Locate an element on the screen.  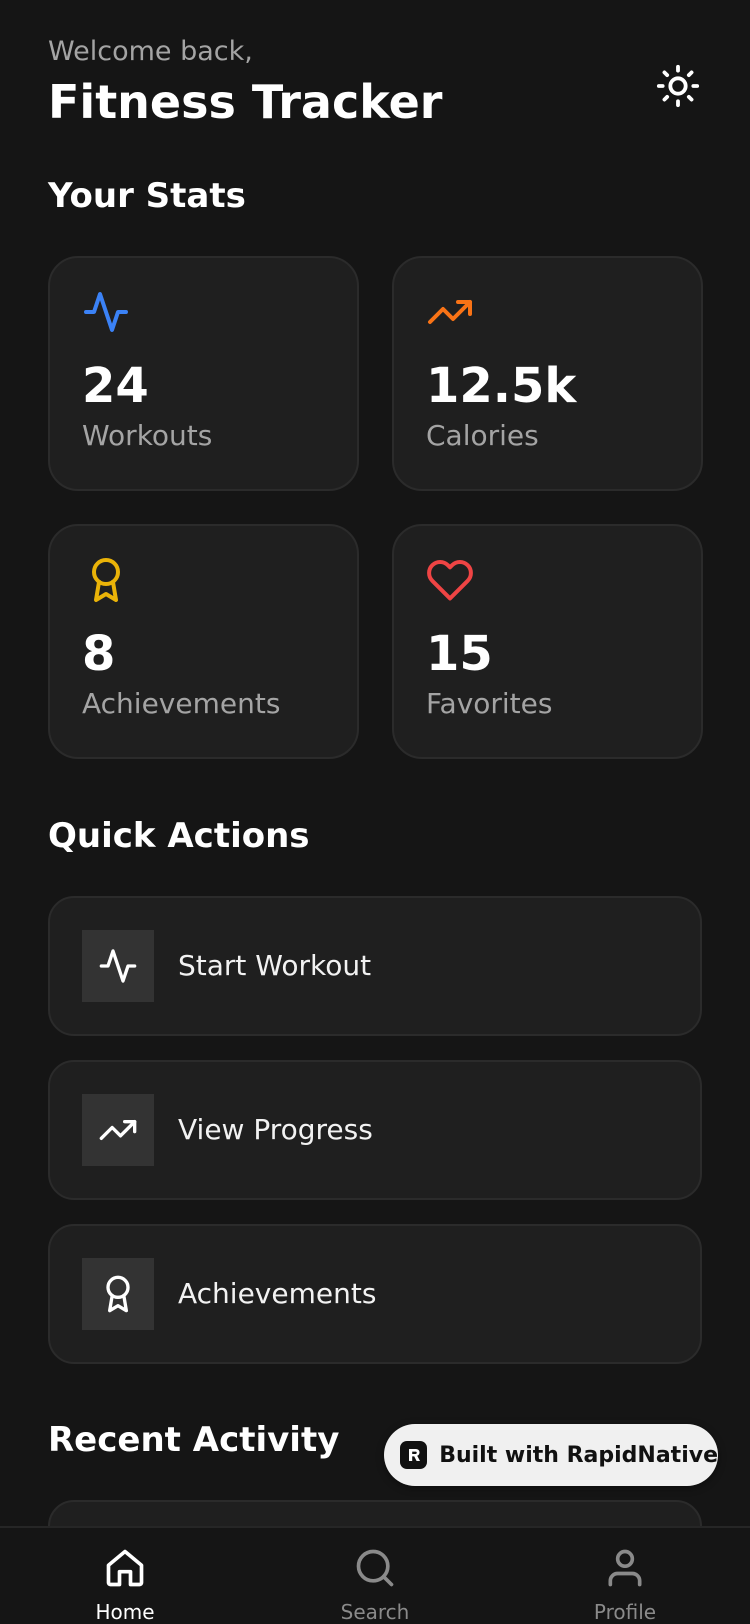
built-with-text: Built with RapidNative is located at coordinates (578, 1455).